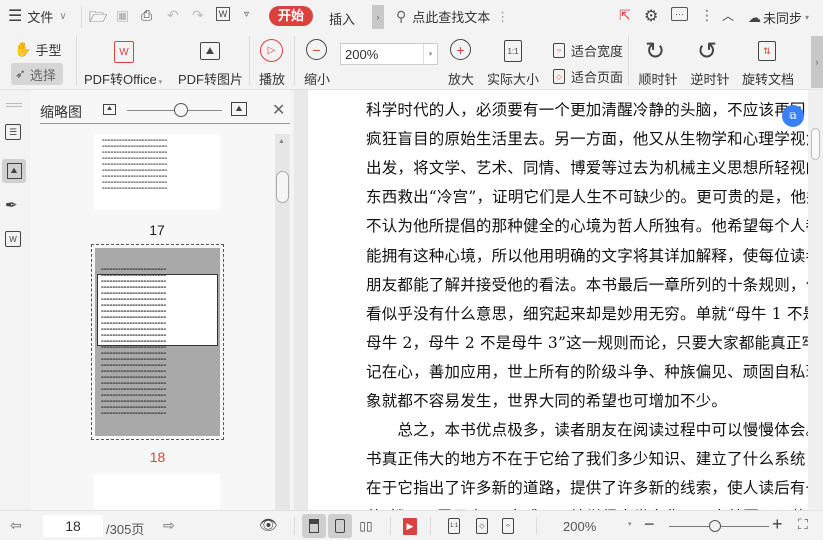 This screenshot has width=823, height=540. I want to click on rotate-counterclockwise-icon: ↺, so click(707, 51).